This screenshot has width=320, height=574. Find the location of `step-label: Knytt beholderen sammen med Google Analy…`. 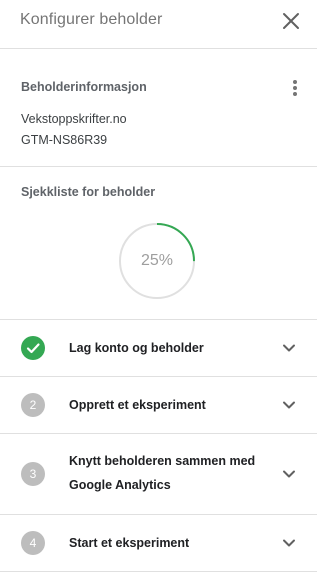

step-label: Knytt beholderen sammen med Google Analy… is located at coordinates (162, 473).